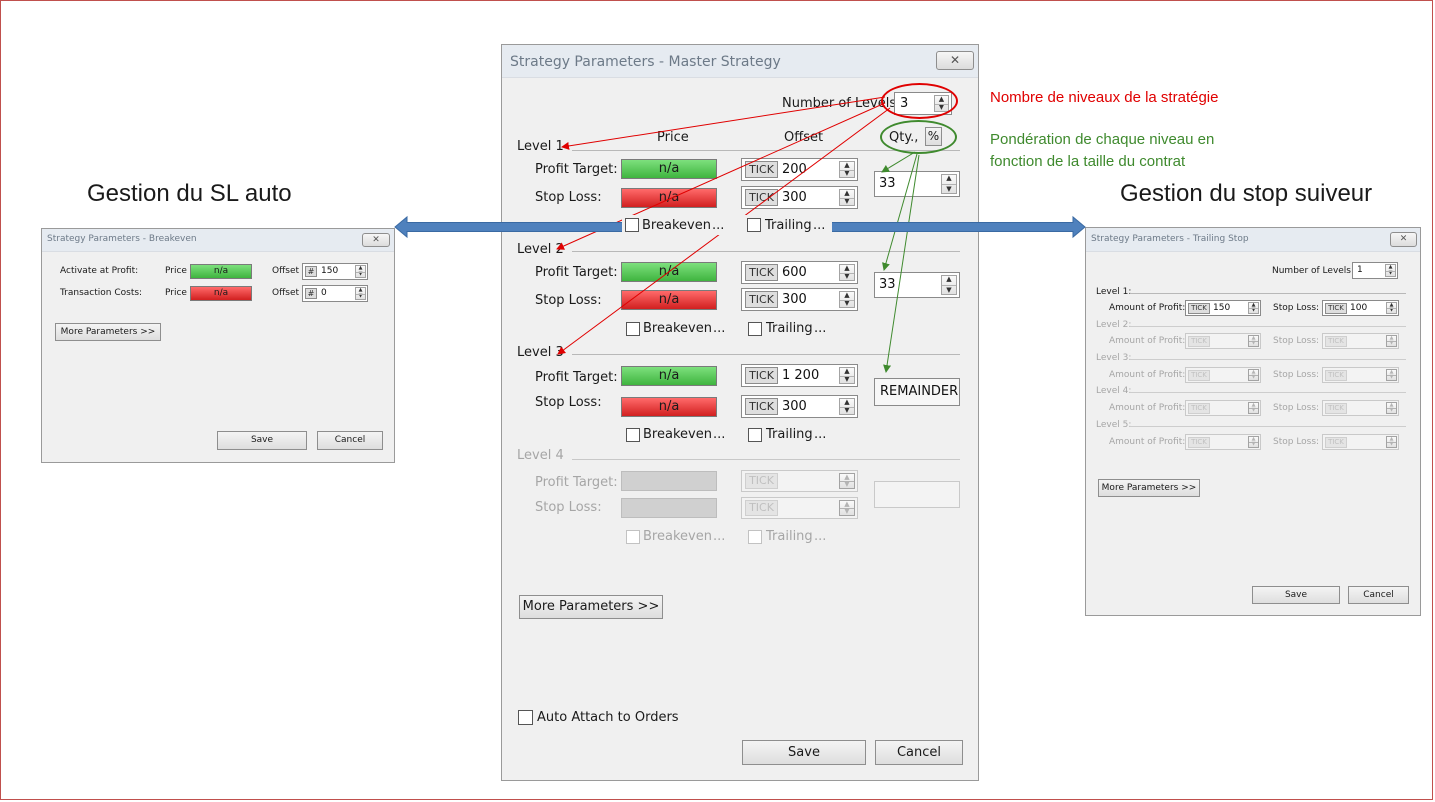 The image size is (1435, 802). I want to click on level-1-trailing-checkbox-overlay, so click(754, 225).